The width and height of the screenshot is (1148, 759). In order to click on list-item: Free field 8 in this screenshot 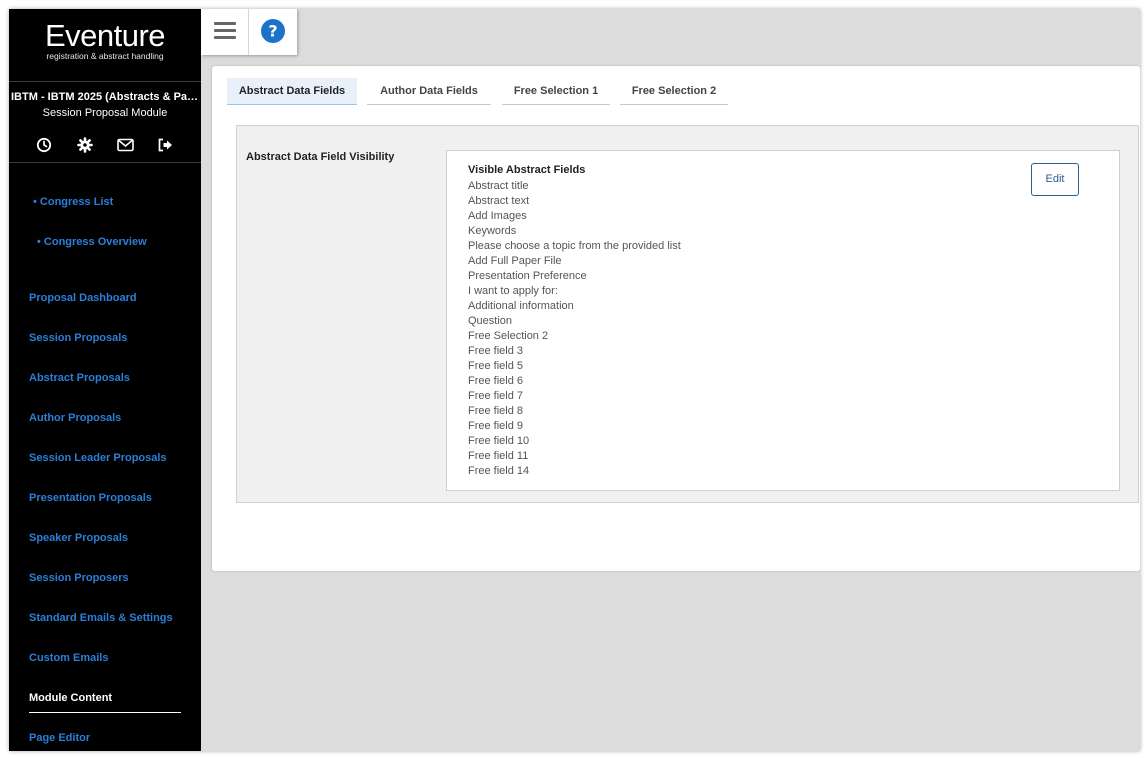, I will do `click(496, 411)`.